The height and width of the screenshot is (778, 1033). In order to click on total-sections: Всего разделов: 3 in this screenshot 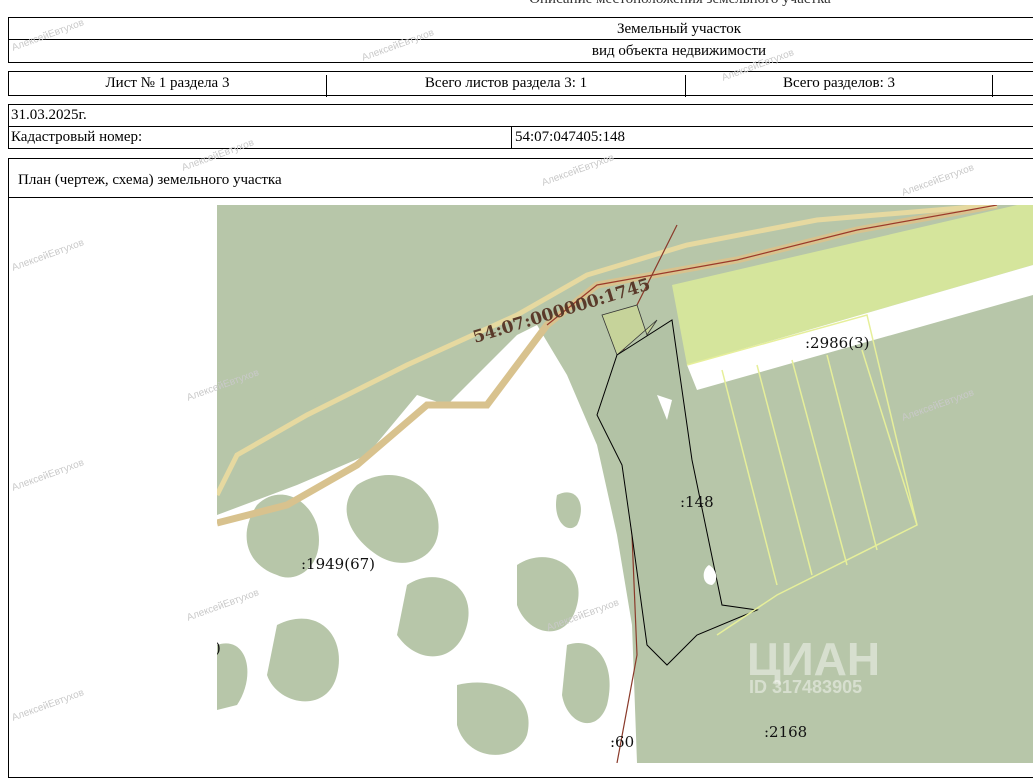, I will do `click(839, 86)`.